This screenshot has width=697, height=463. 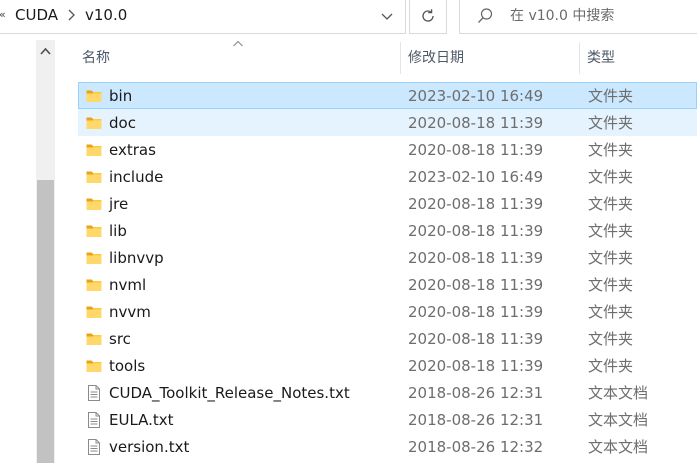 I want to click on file-name: libnvvp, so click(x=136, y=258).